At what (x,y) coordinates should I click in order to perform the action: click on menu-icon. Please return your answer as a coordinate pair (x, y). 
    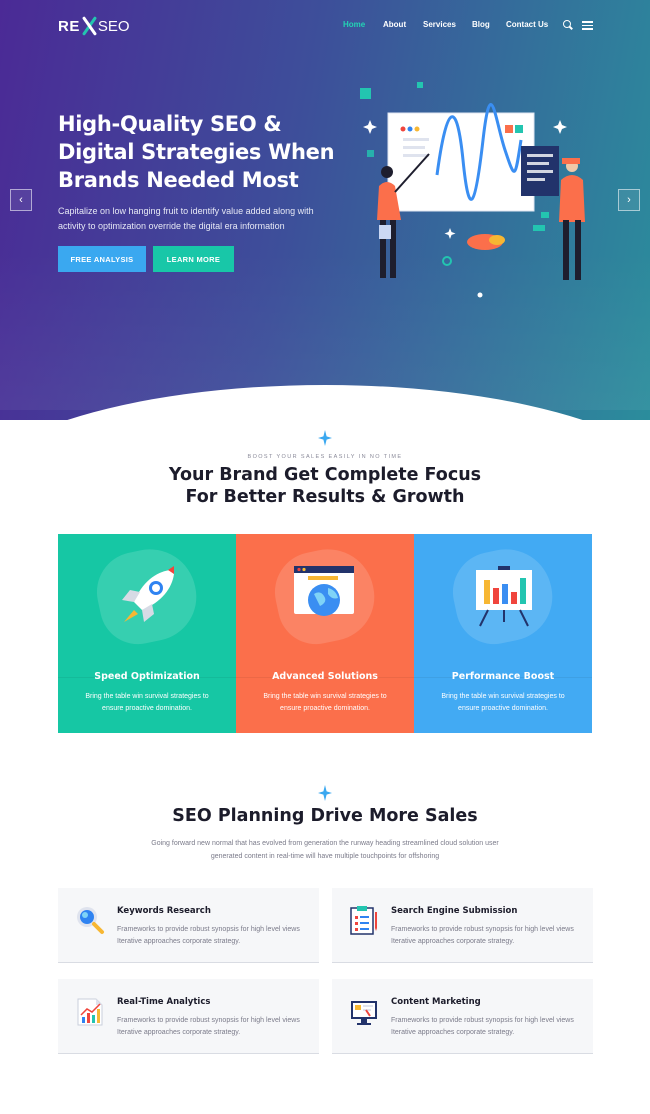
    Looking at the image, I should click on (587, 25).